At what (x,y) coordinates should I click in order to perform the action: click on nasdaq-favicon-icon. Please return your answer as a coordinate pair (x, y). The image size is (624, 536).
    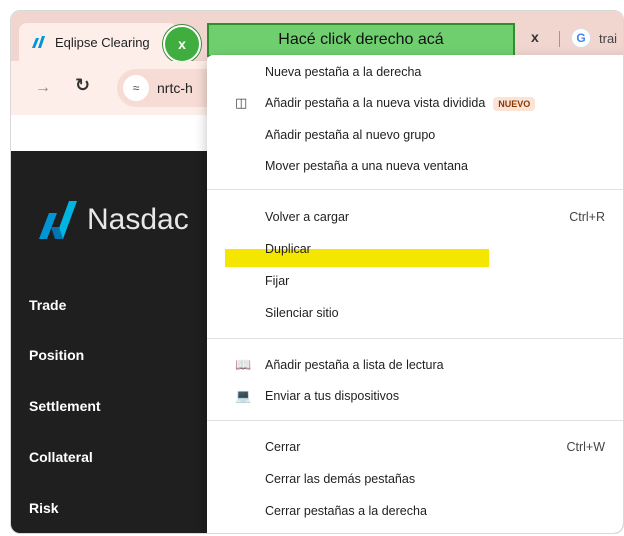
    Looking at the image, I should click on (38, 42).